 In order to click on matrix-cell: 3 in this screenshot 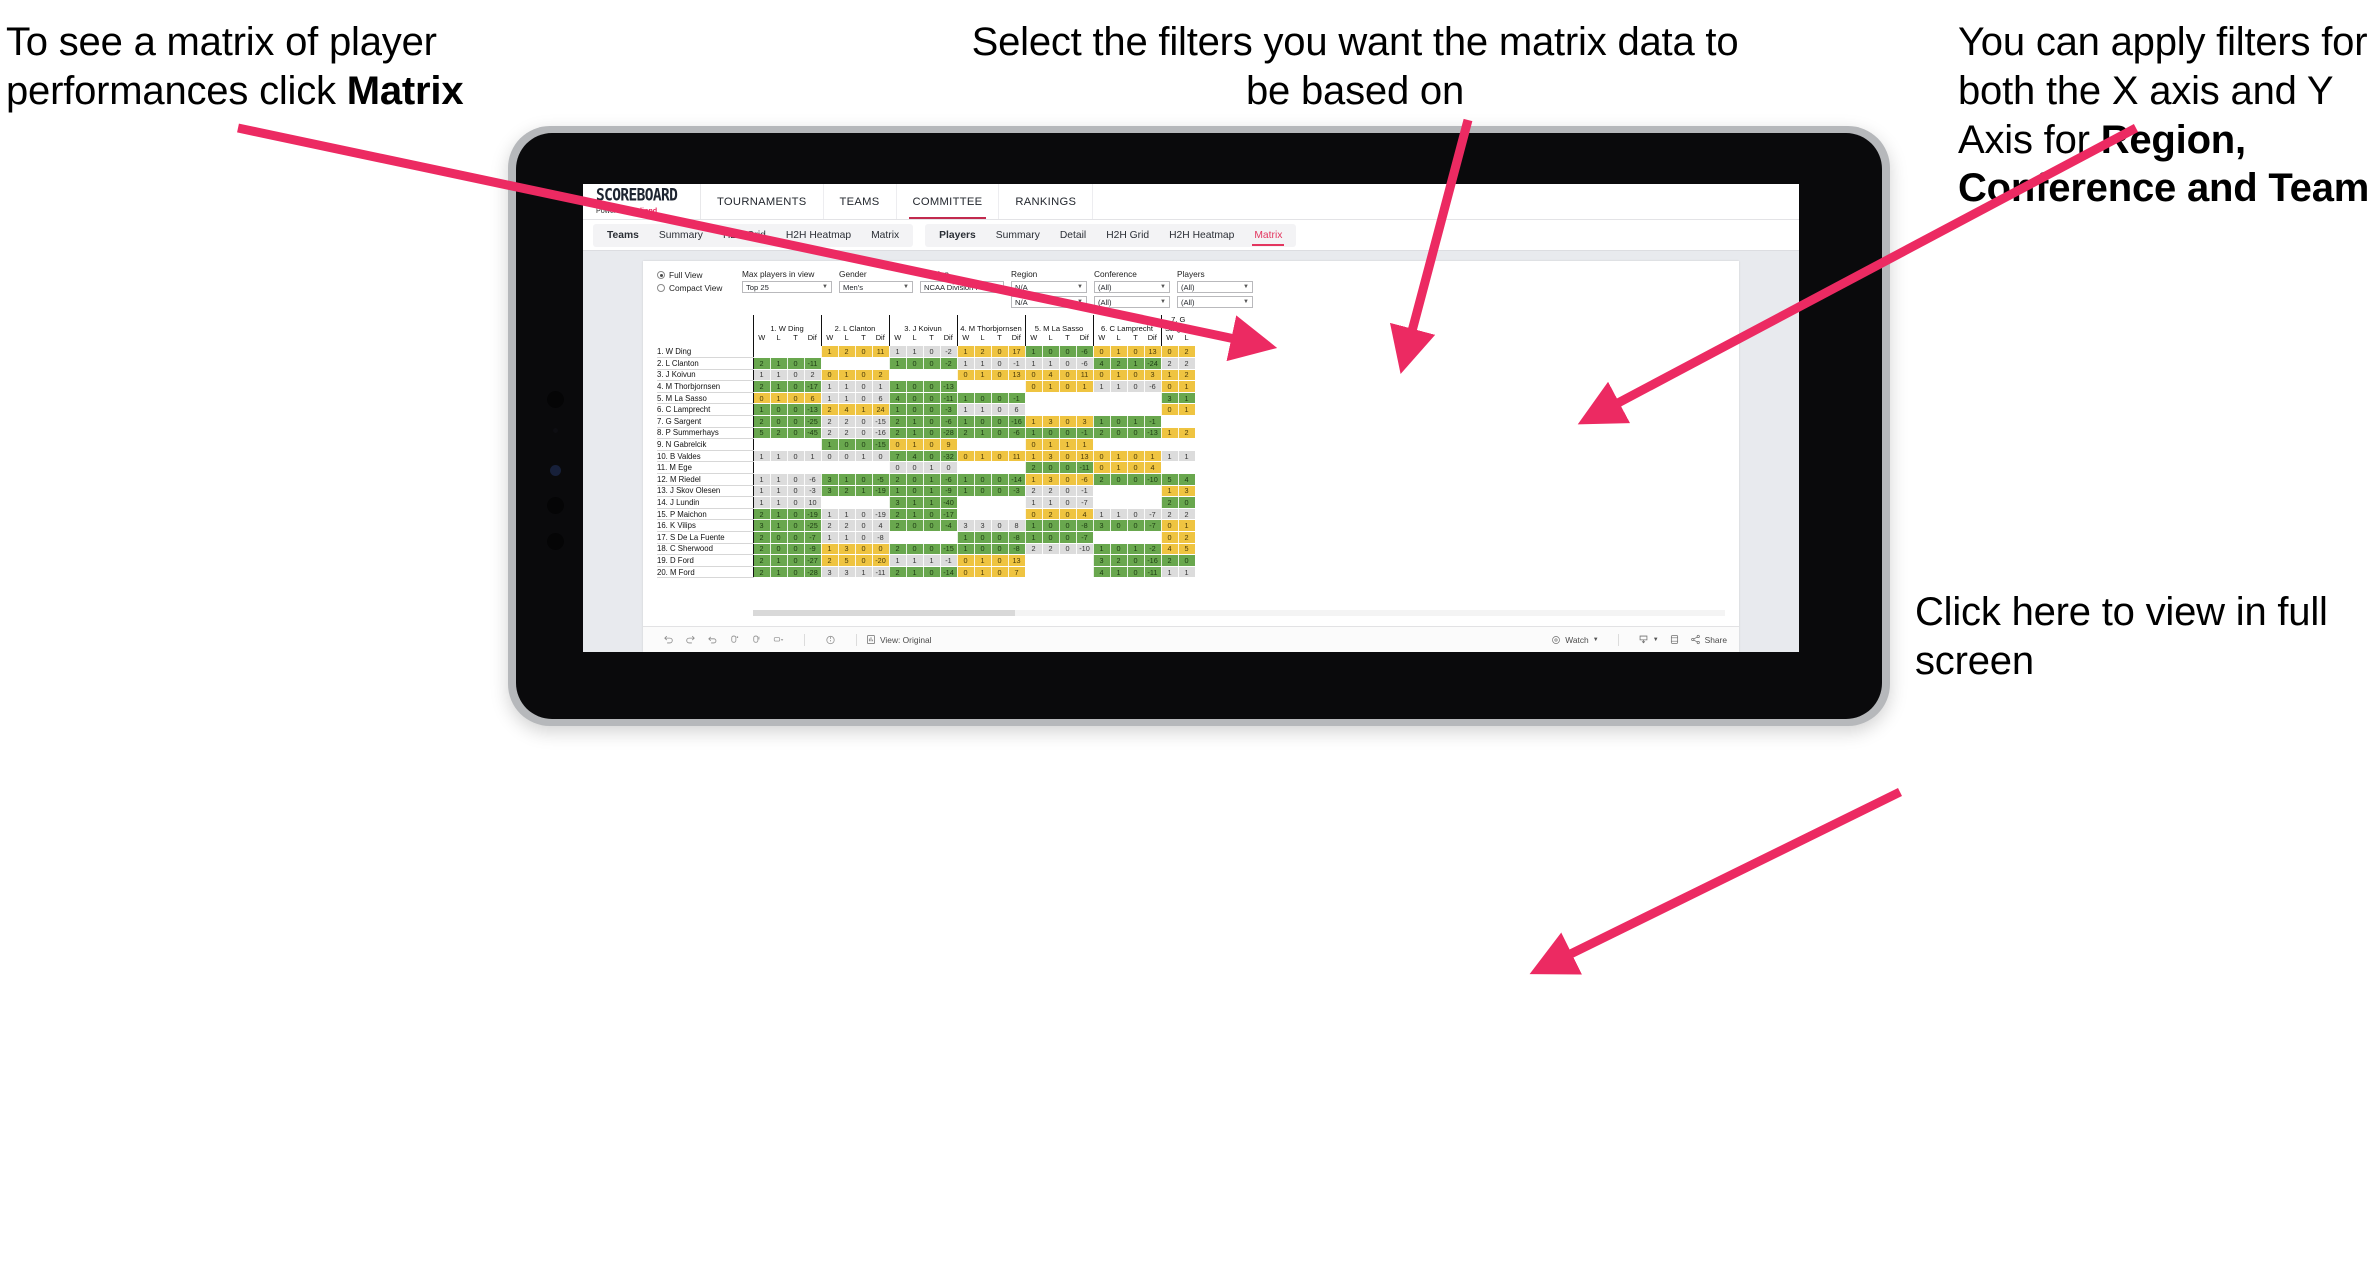, I will do `click(761, 525)`.